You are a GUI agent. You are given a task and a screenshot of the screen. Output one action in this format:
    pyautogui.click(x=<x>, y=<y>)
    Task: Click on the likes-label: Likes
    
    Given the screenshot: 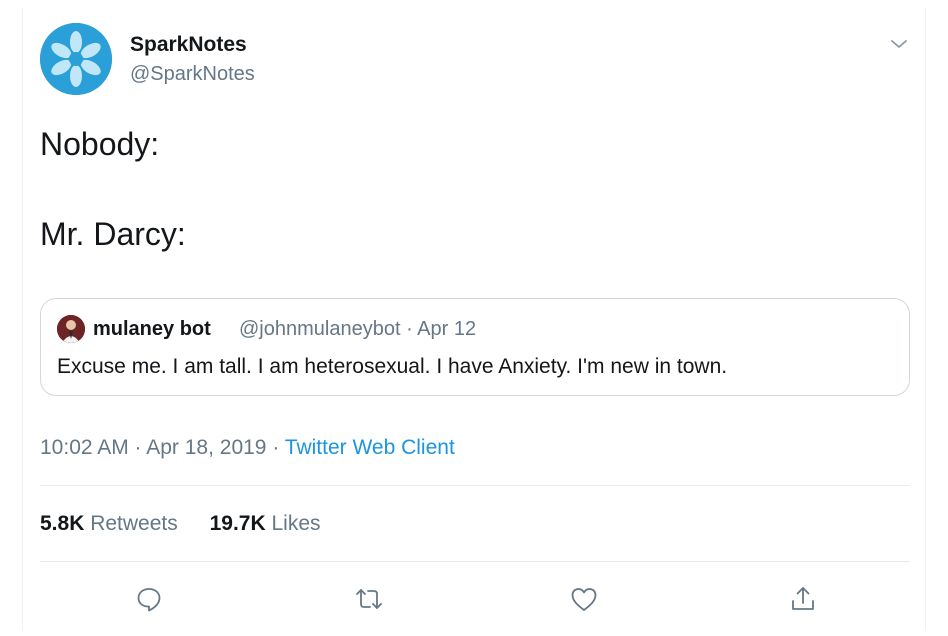 What is the action you would take?
    pyautogui.click(x=296, y=523)
    